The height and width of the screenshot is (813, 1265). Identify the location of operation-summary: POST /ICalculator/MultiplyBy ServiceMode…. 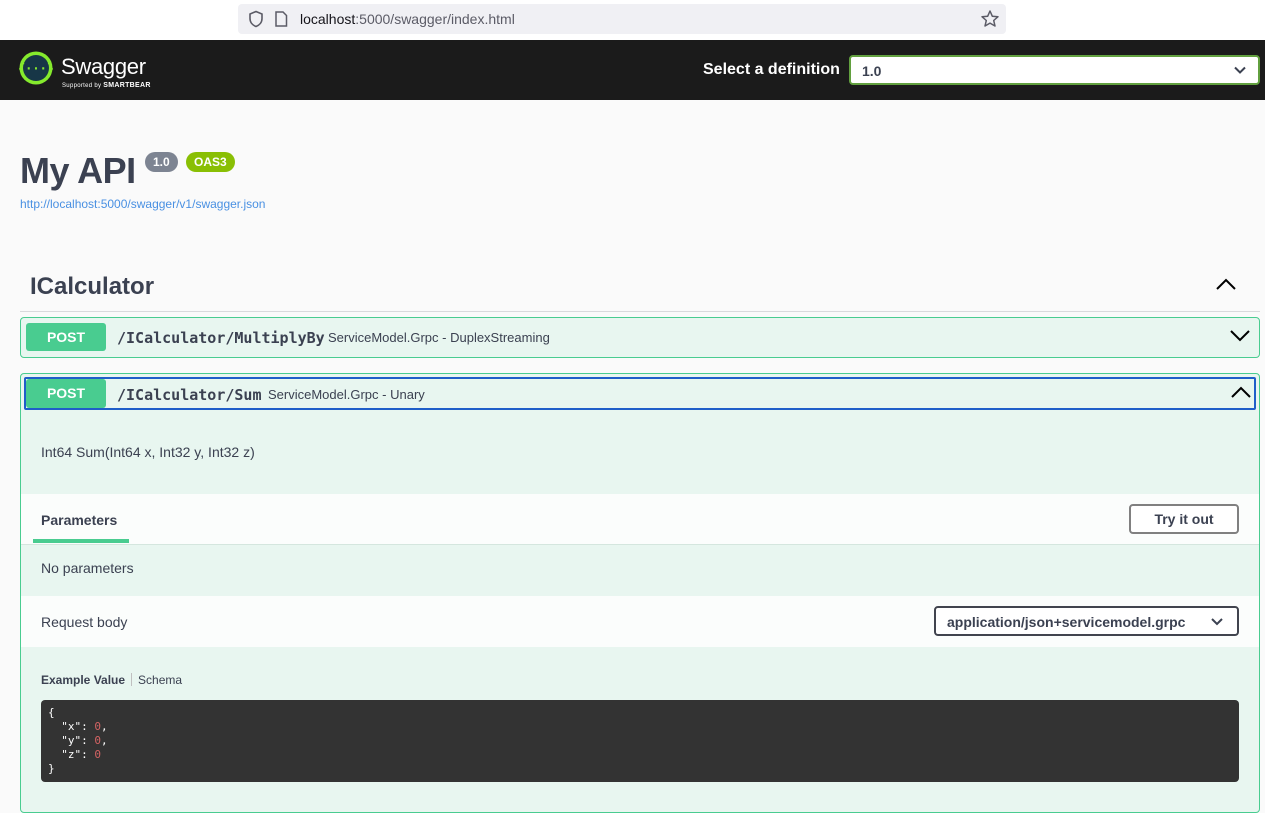
(640, 337).